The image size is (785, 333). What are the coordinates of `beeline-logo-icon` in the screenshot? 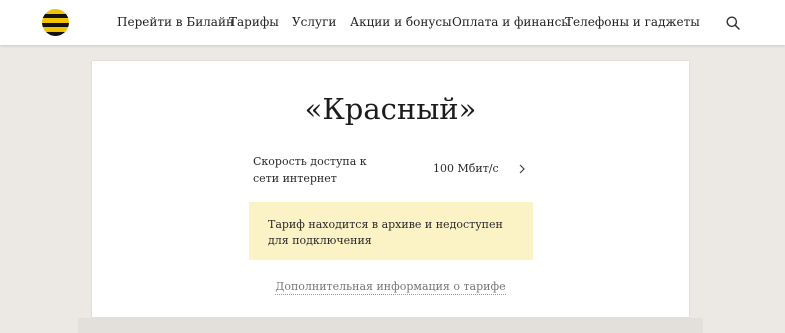 It's located at (55, 22).